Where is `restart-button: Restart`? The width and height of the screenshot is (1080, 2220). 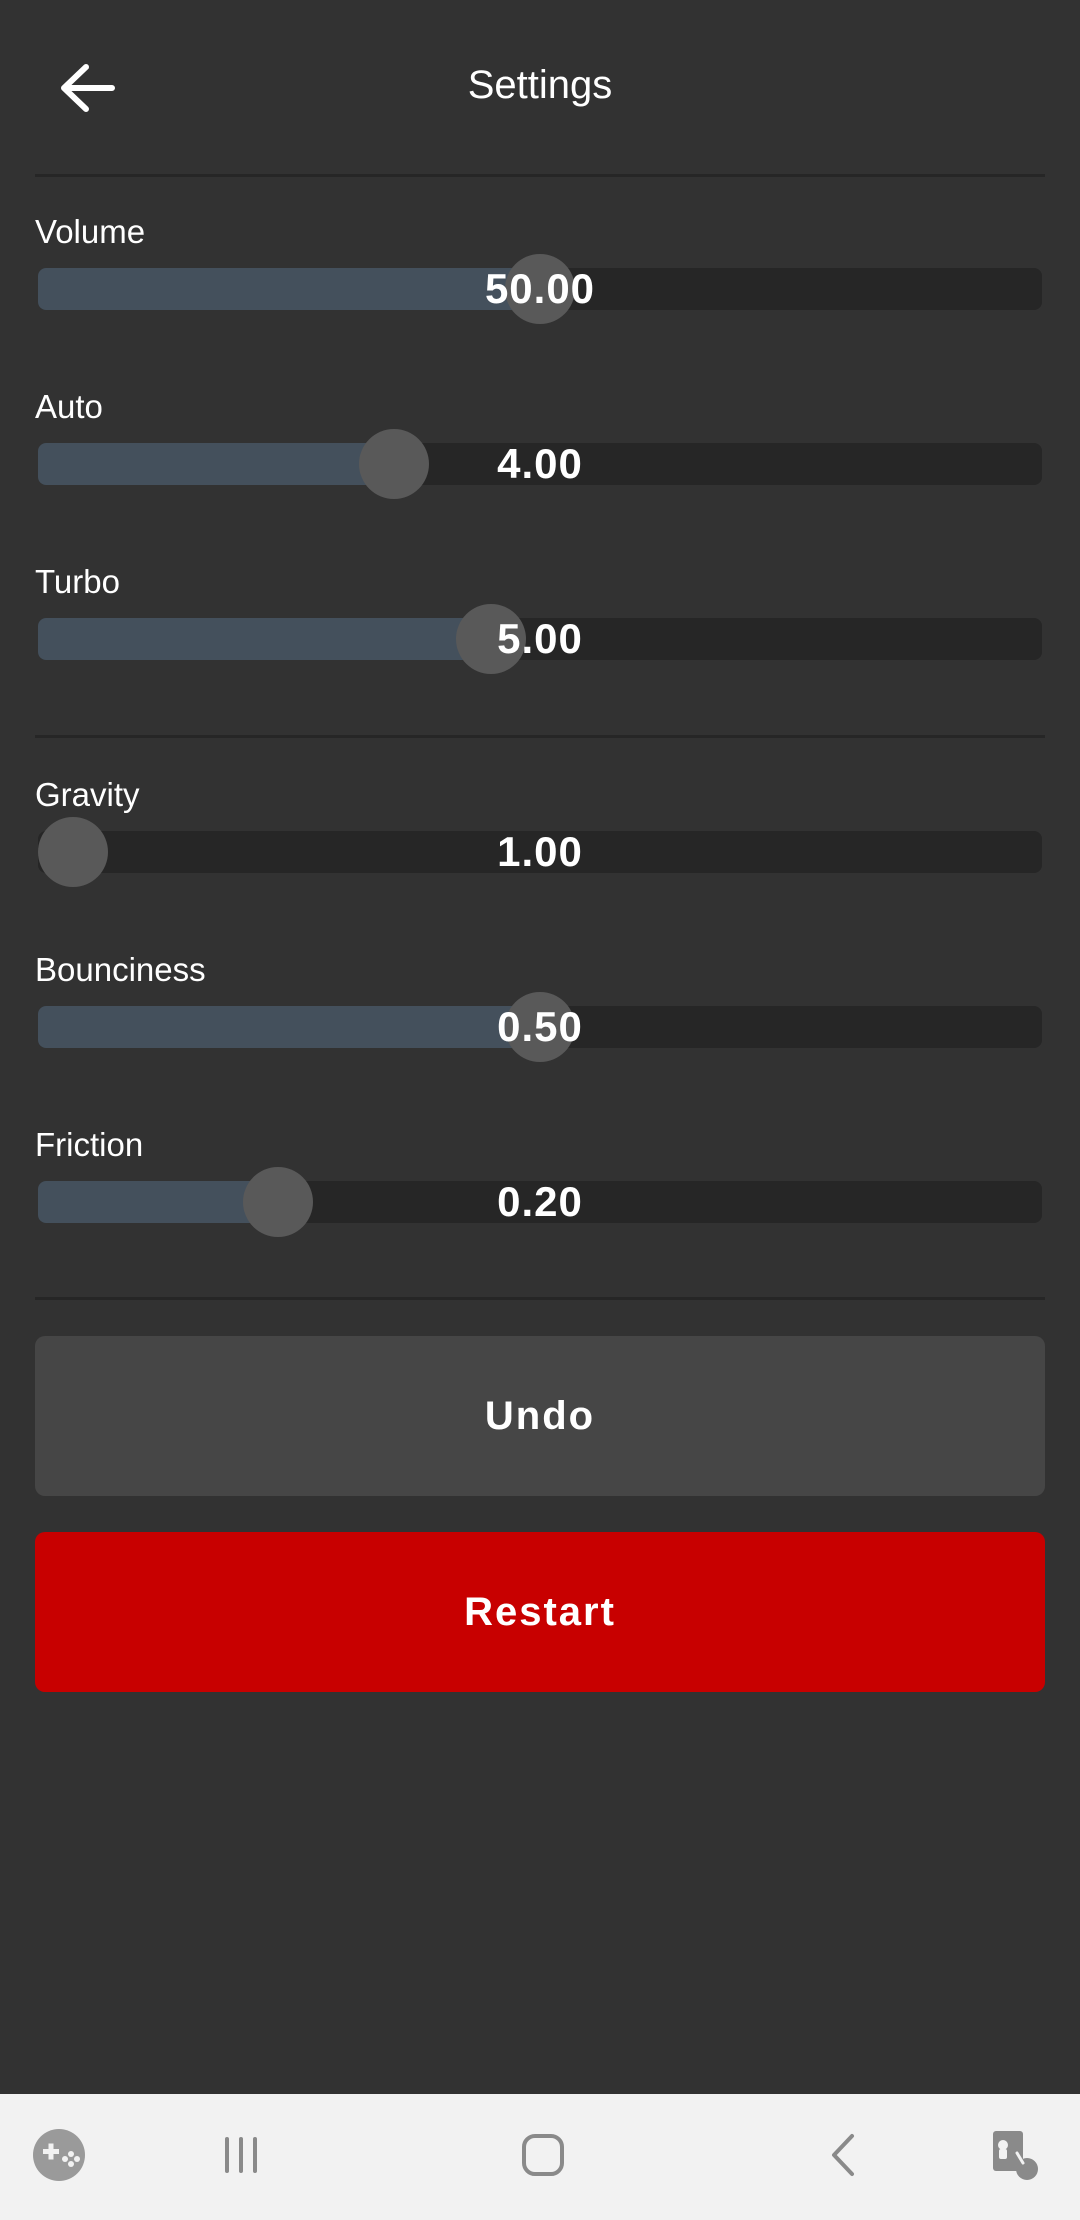 restart-button: Restart is located at coordinates (540, 1612).